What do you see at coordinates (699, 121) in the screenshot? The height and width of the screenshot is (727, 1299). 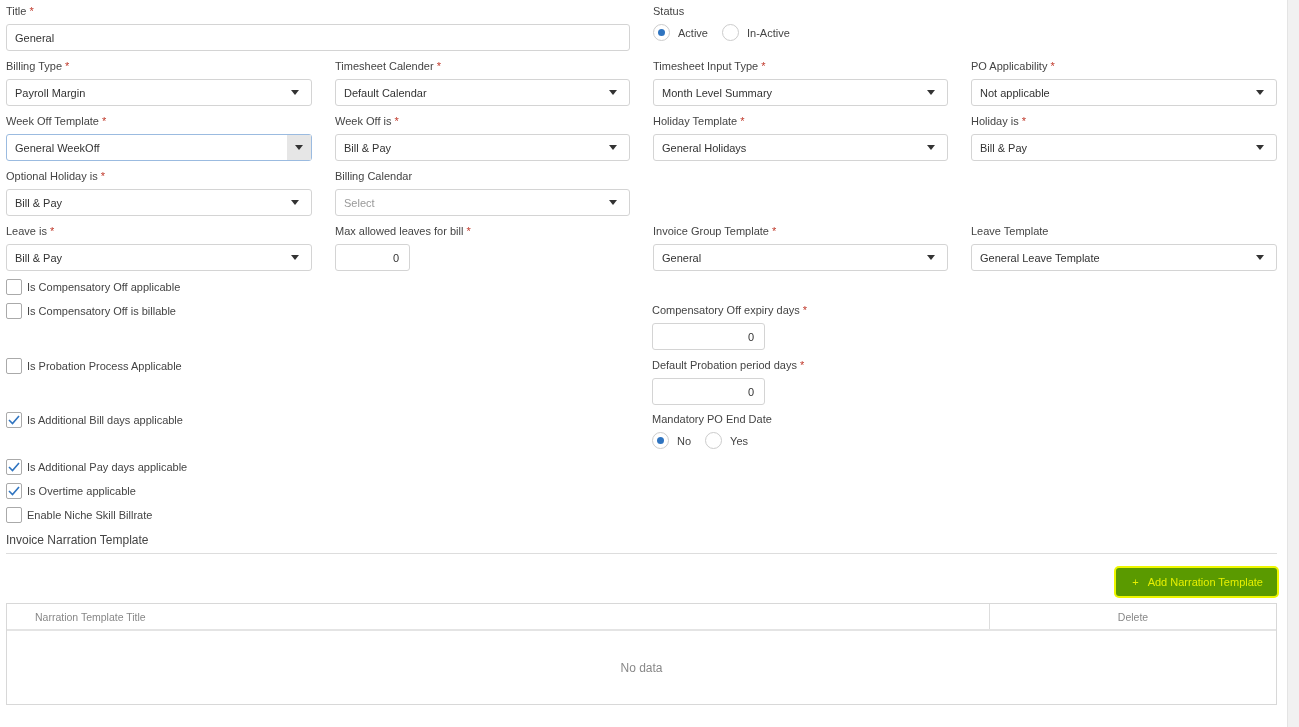 I see `field-label: Holiday Template *` at bounding box center [699, 121].